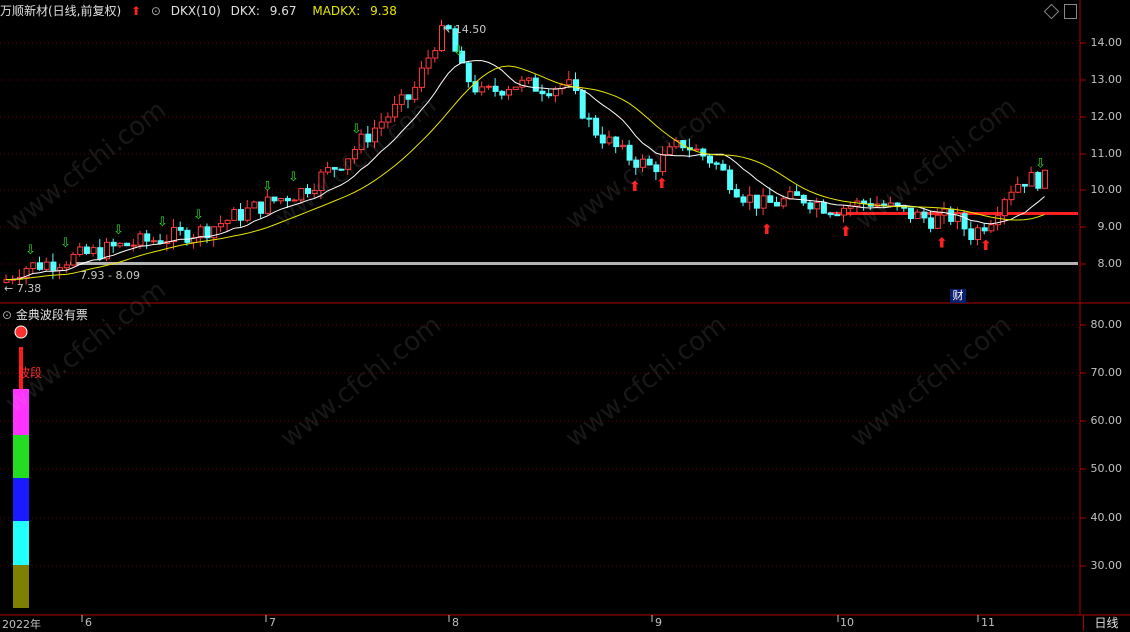  I want to click on price-axis-label: 10.00, so click(1106, 189).